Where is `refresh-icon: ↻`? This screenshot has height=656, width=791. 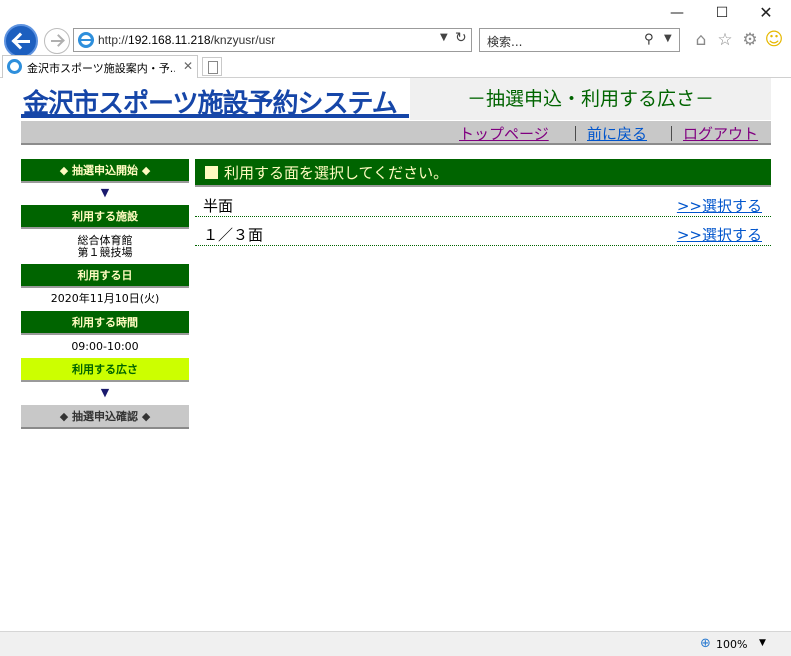 refresh-icon: ↻ is located at coordinates (461, 38).